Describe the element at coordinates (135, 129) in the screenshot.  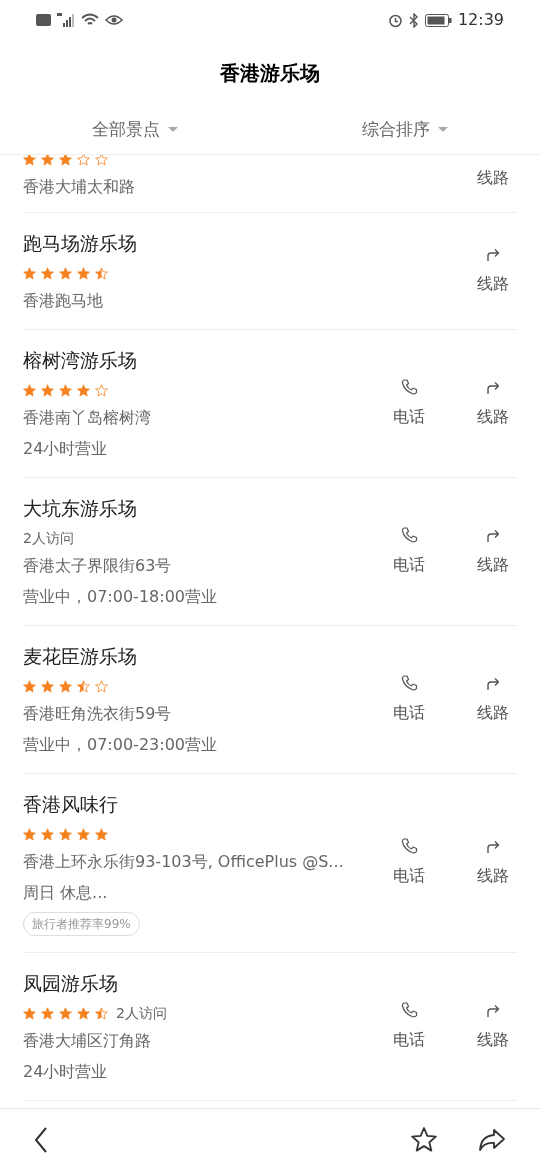
I see `filter-dropdown: 全部景点` at that location.